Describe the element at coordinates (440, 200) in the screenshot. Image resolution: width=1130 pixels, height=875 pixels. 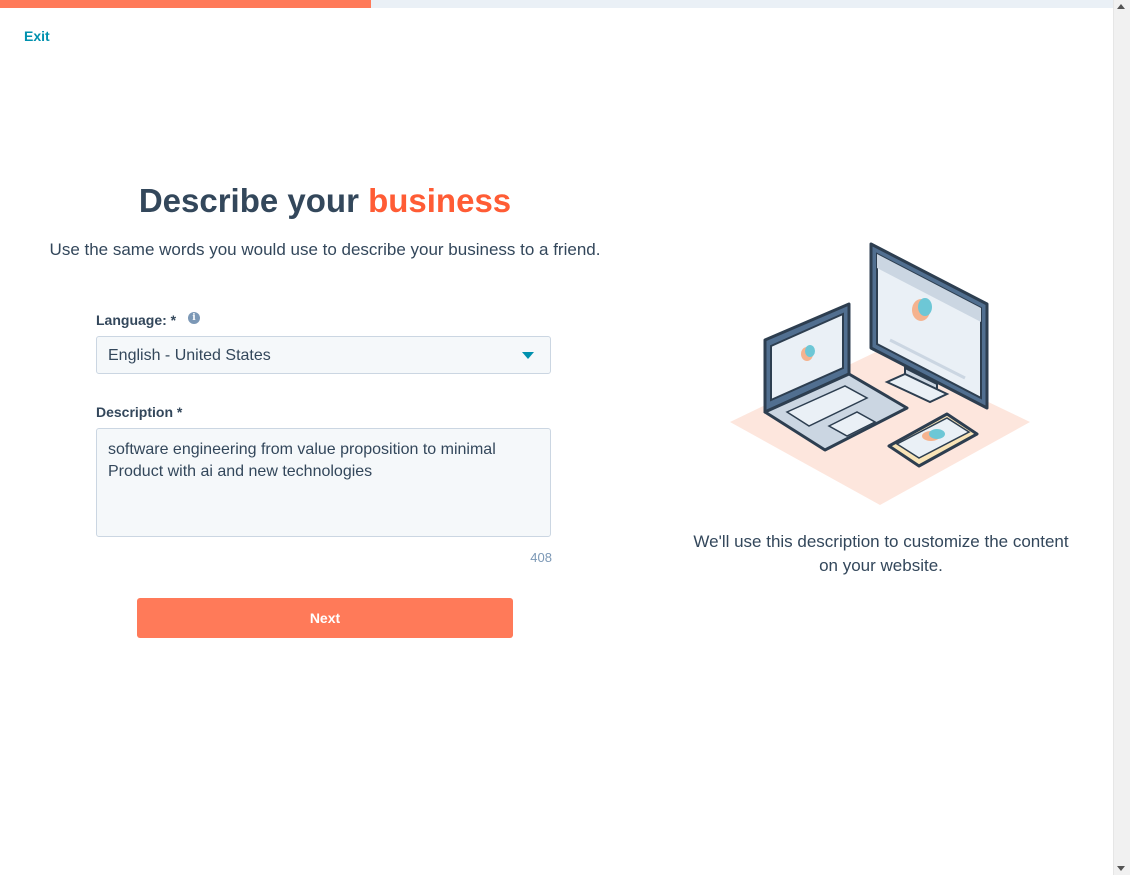
I see `page-title-accent: business` at that location.